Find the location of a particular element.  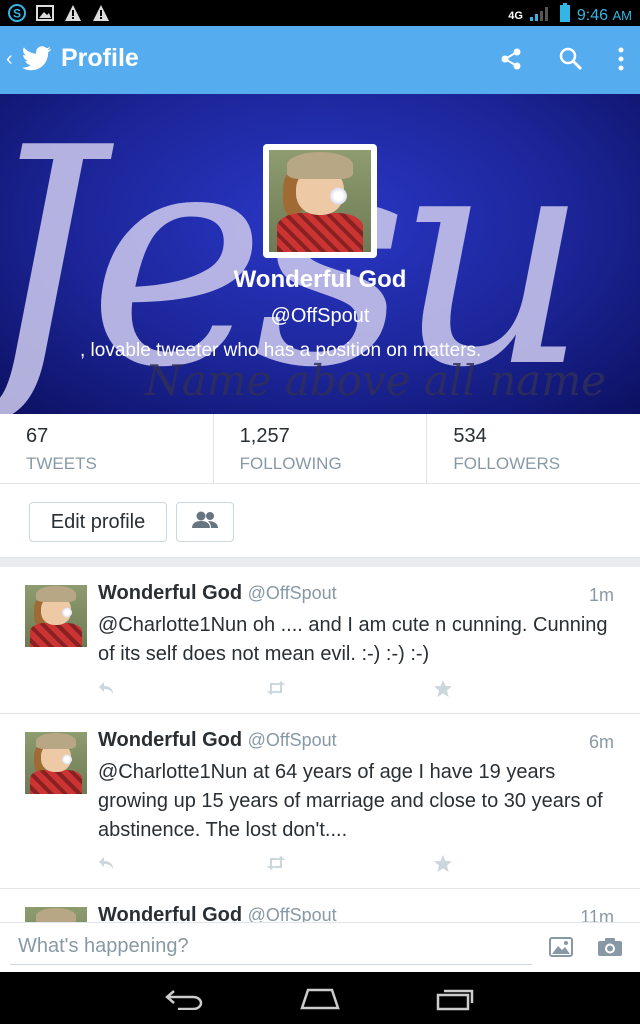

avatar-photo is located at coordinates (320, 201).